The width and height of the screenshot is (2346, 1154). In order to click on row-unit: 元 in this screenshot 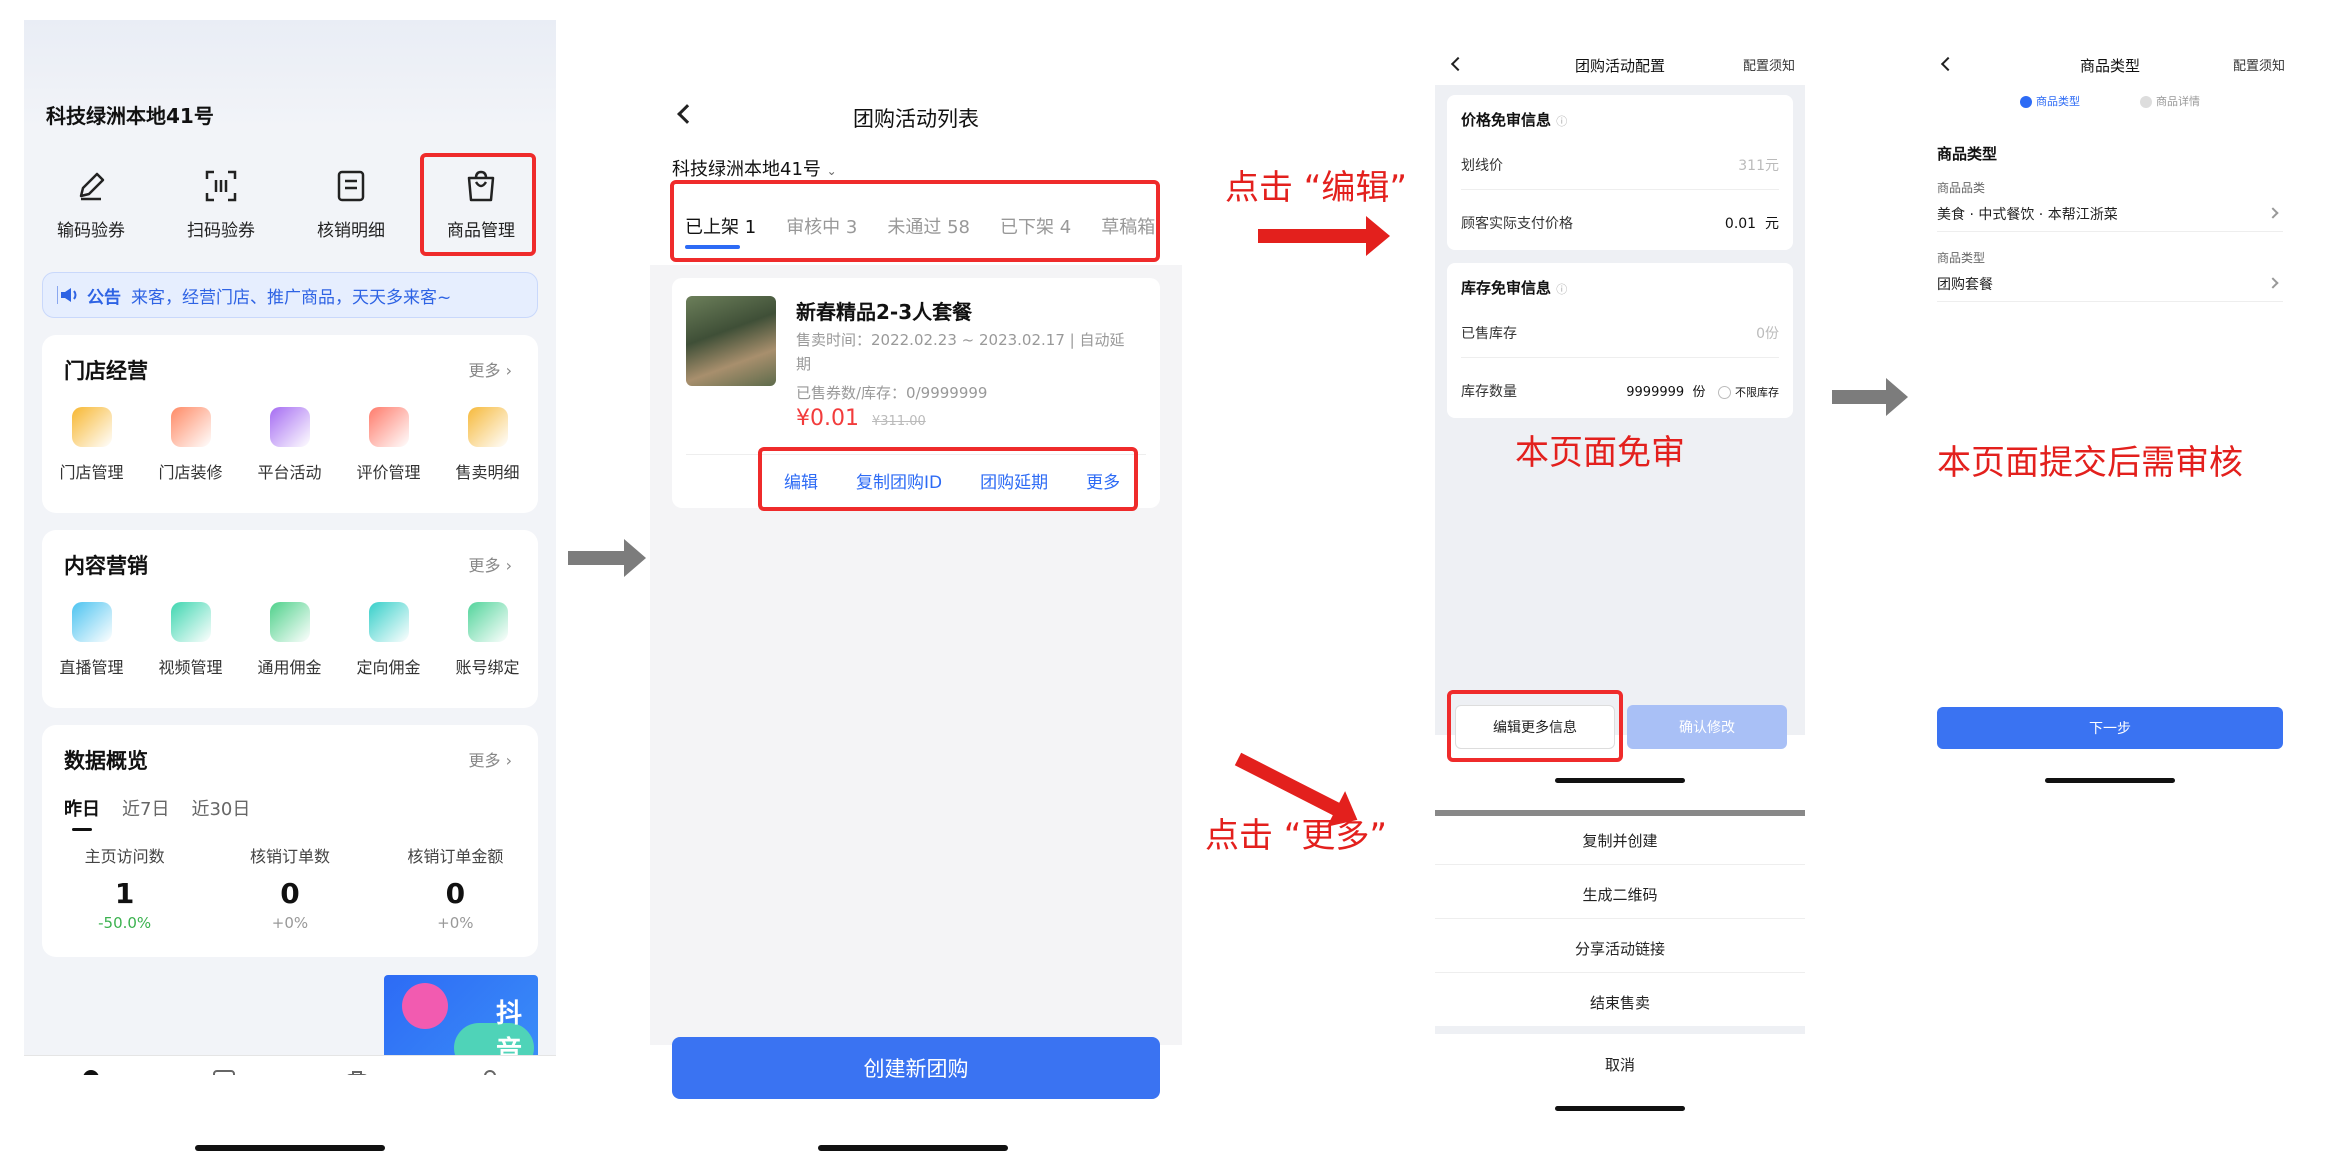, I will do `click(1772, 224)`.